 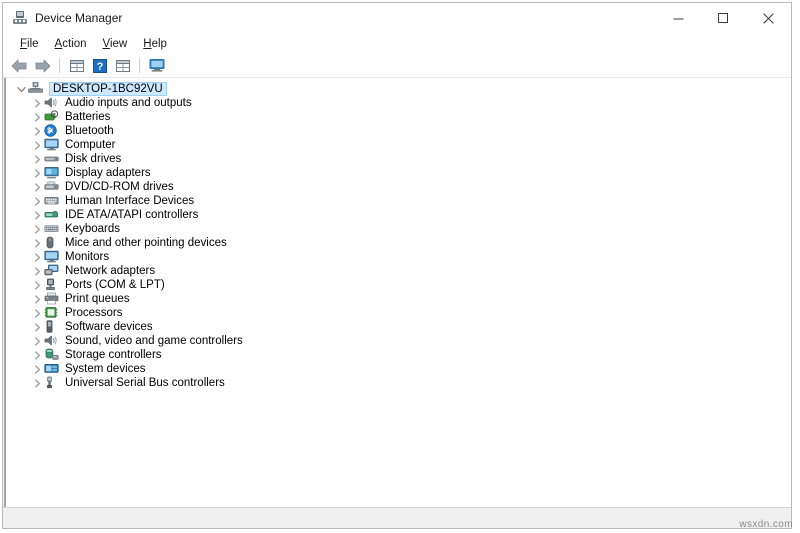 What do you see at coordinates (89, 131) in the screenshot?
I see `tree-item-label: Bluetooth` at bounding box center [89, 131].